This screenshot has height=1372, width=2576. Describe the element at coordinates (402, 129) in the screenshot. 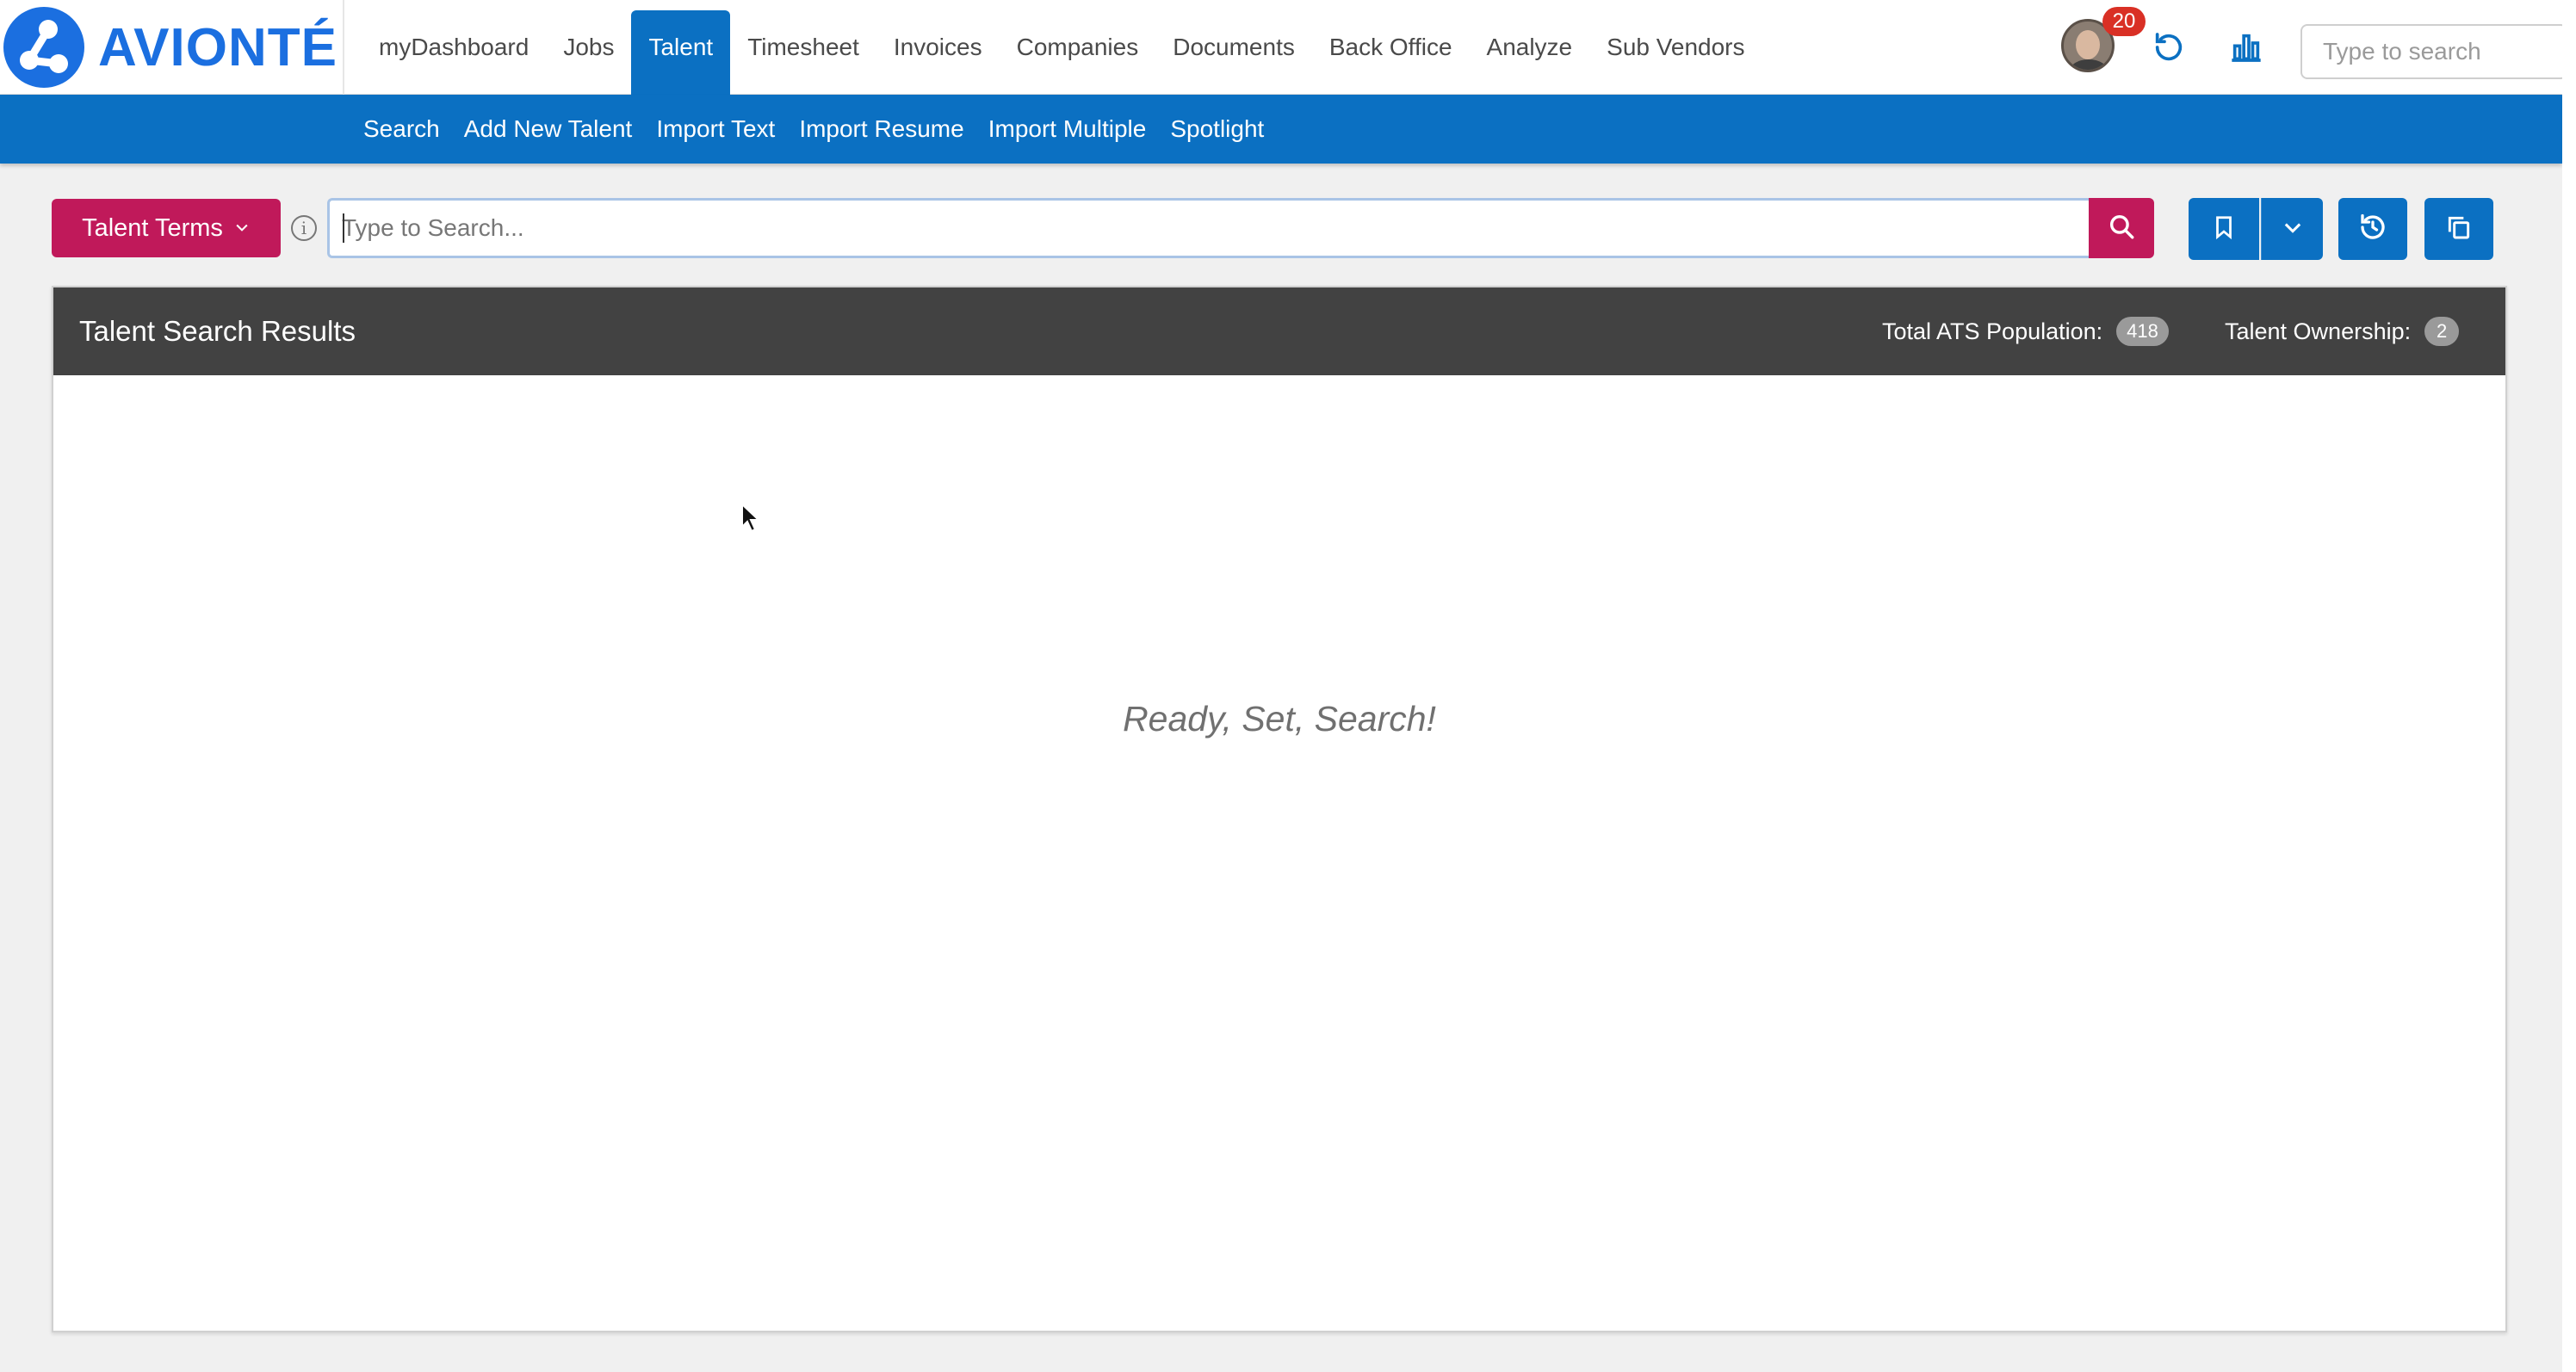

I see `subnav-item-search: Search` at that location.